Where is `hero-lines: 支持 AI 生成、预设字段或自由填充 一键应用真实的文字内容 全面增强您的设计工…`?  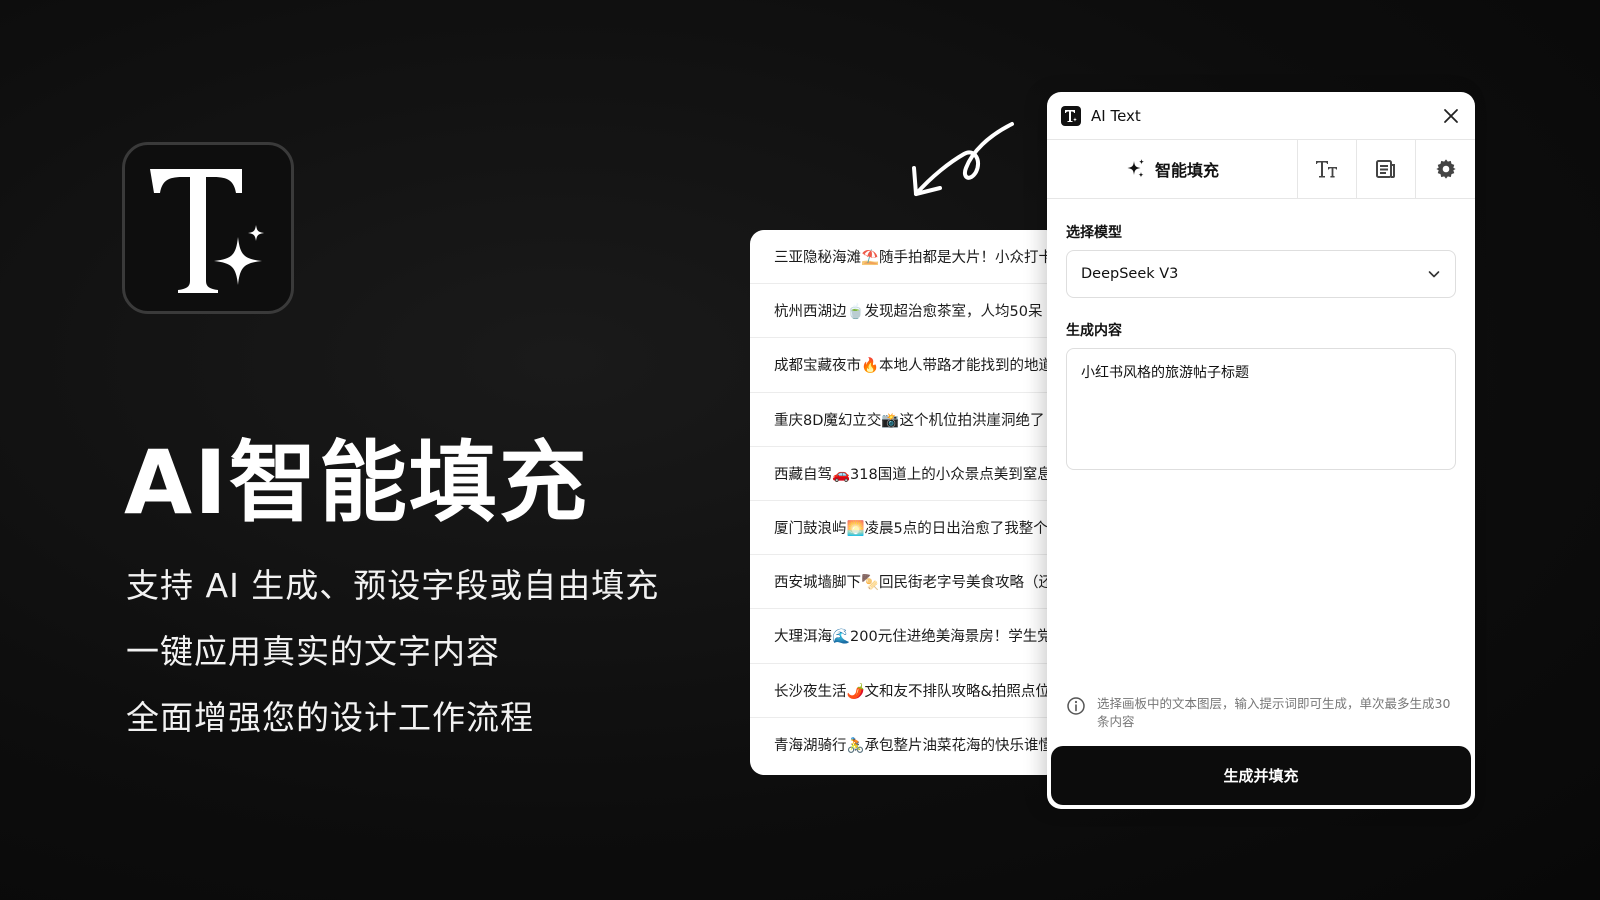
hero-lines: 支持 AI 生成、预设字段或自由填充 一键应用真实的文字内容 全面增强您的设计工… is located at coordinates (392, 665).